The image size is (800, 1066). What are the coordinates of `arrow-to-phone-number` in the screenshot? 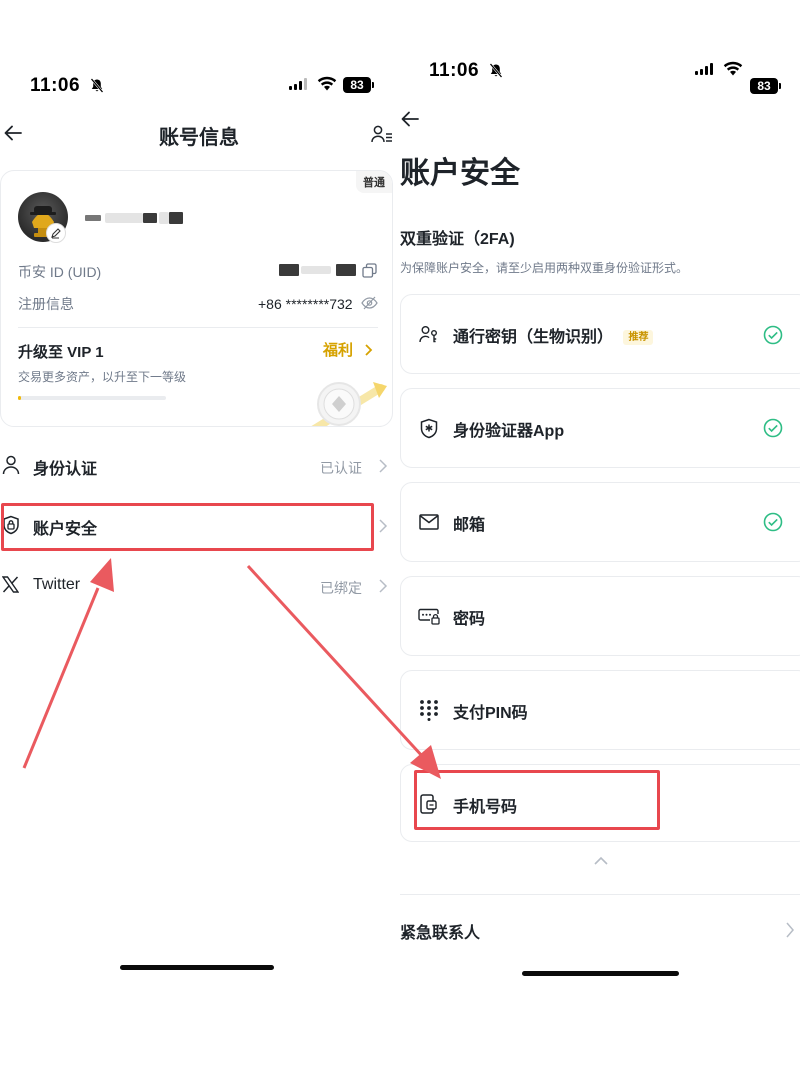 It's located at (343, 671).